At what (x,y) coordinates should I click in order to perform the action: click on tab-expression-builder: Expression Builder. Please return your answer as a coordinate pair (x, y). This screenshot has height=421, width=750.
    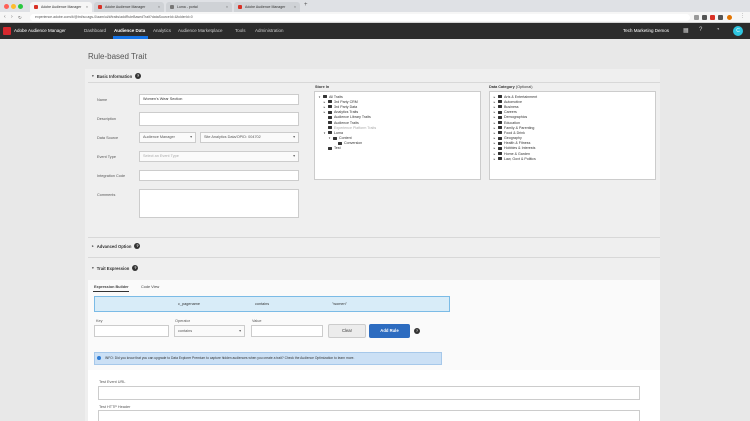
    Looking at the image, I should click on (111, 287).